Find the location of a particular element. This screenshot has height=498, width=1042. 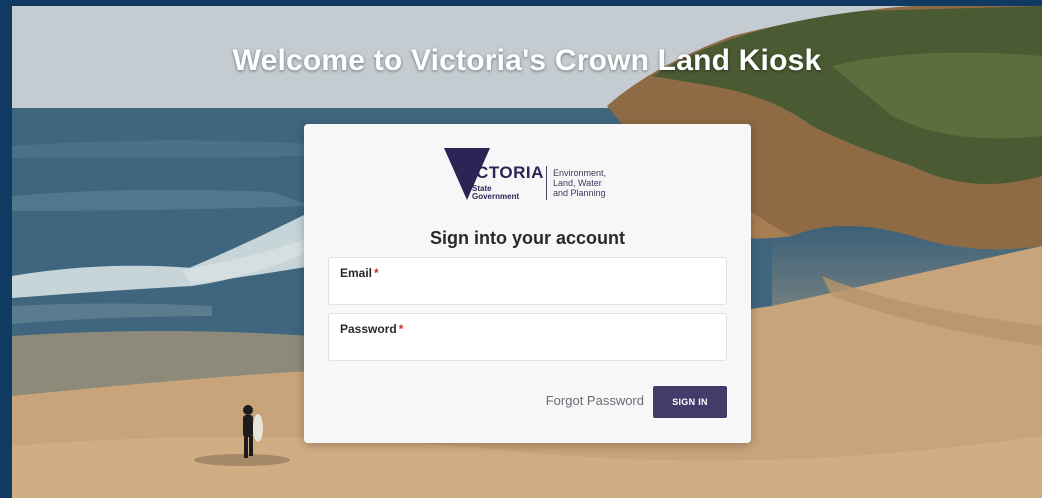

logo-dept-line-1: Environment, is located at coordinates (580, 173).